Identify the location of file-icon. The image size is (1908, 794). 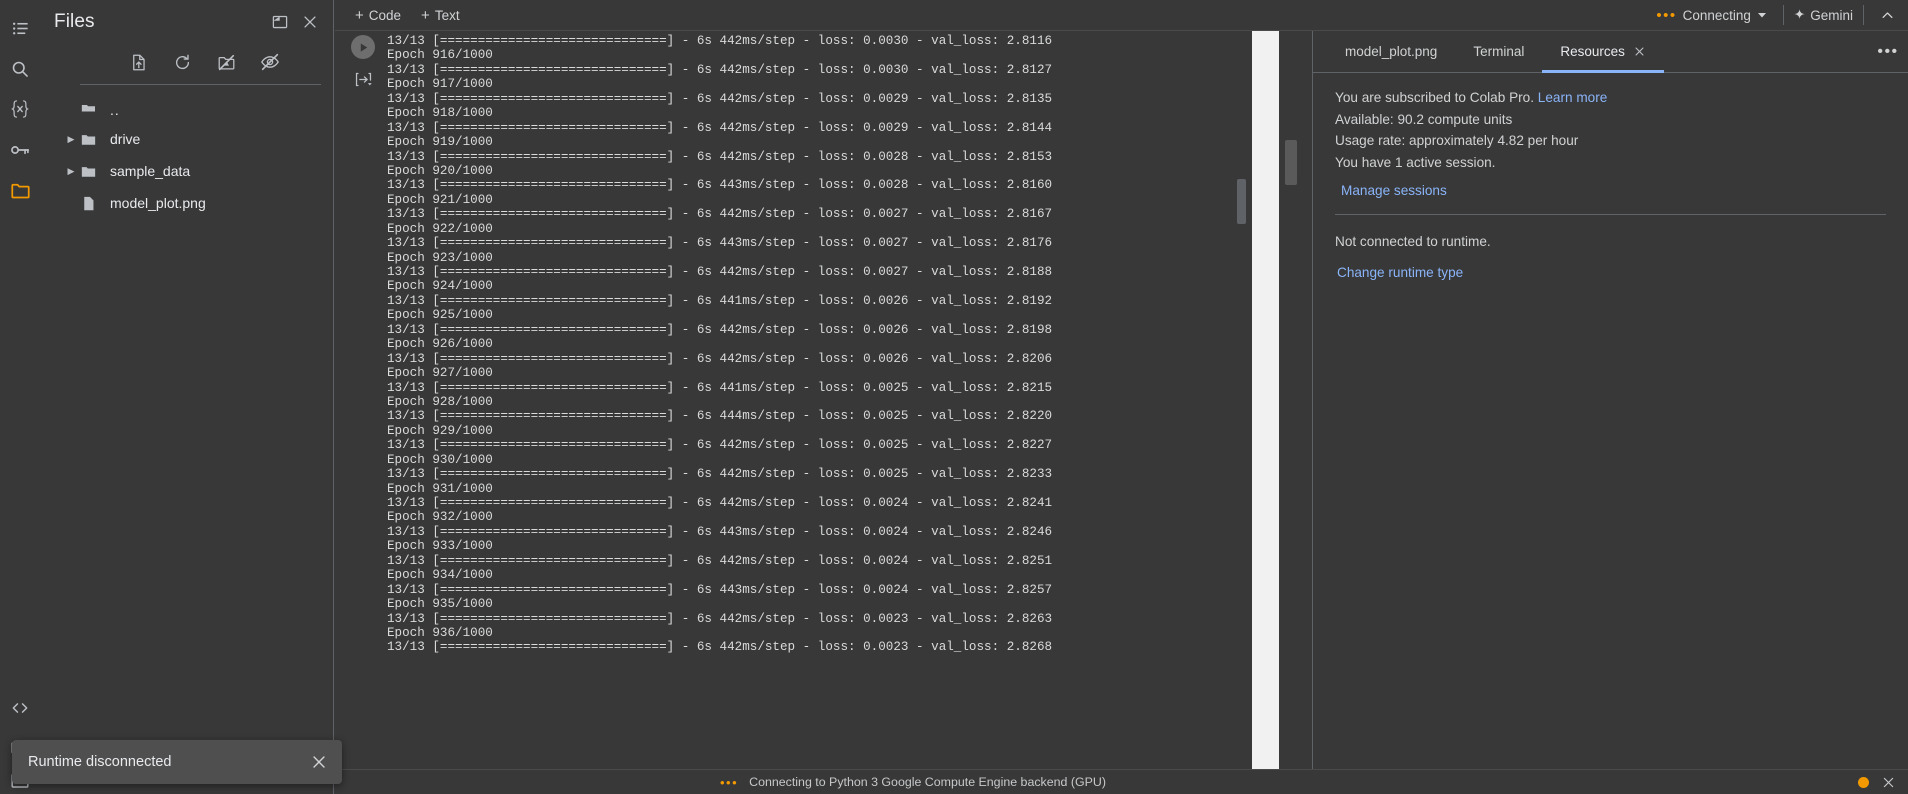
(93, 203).